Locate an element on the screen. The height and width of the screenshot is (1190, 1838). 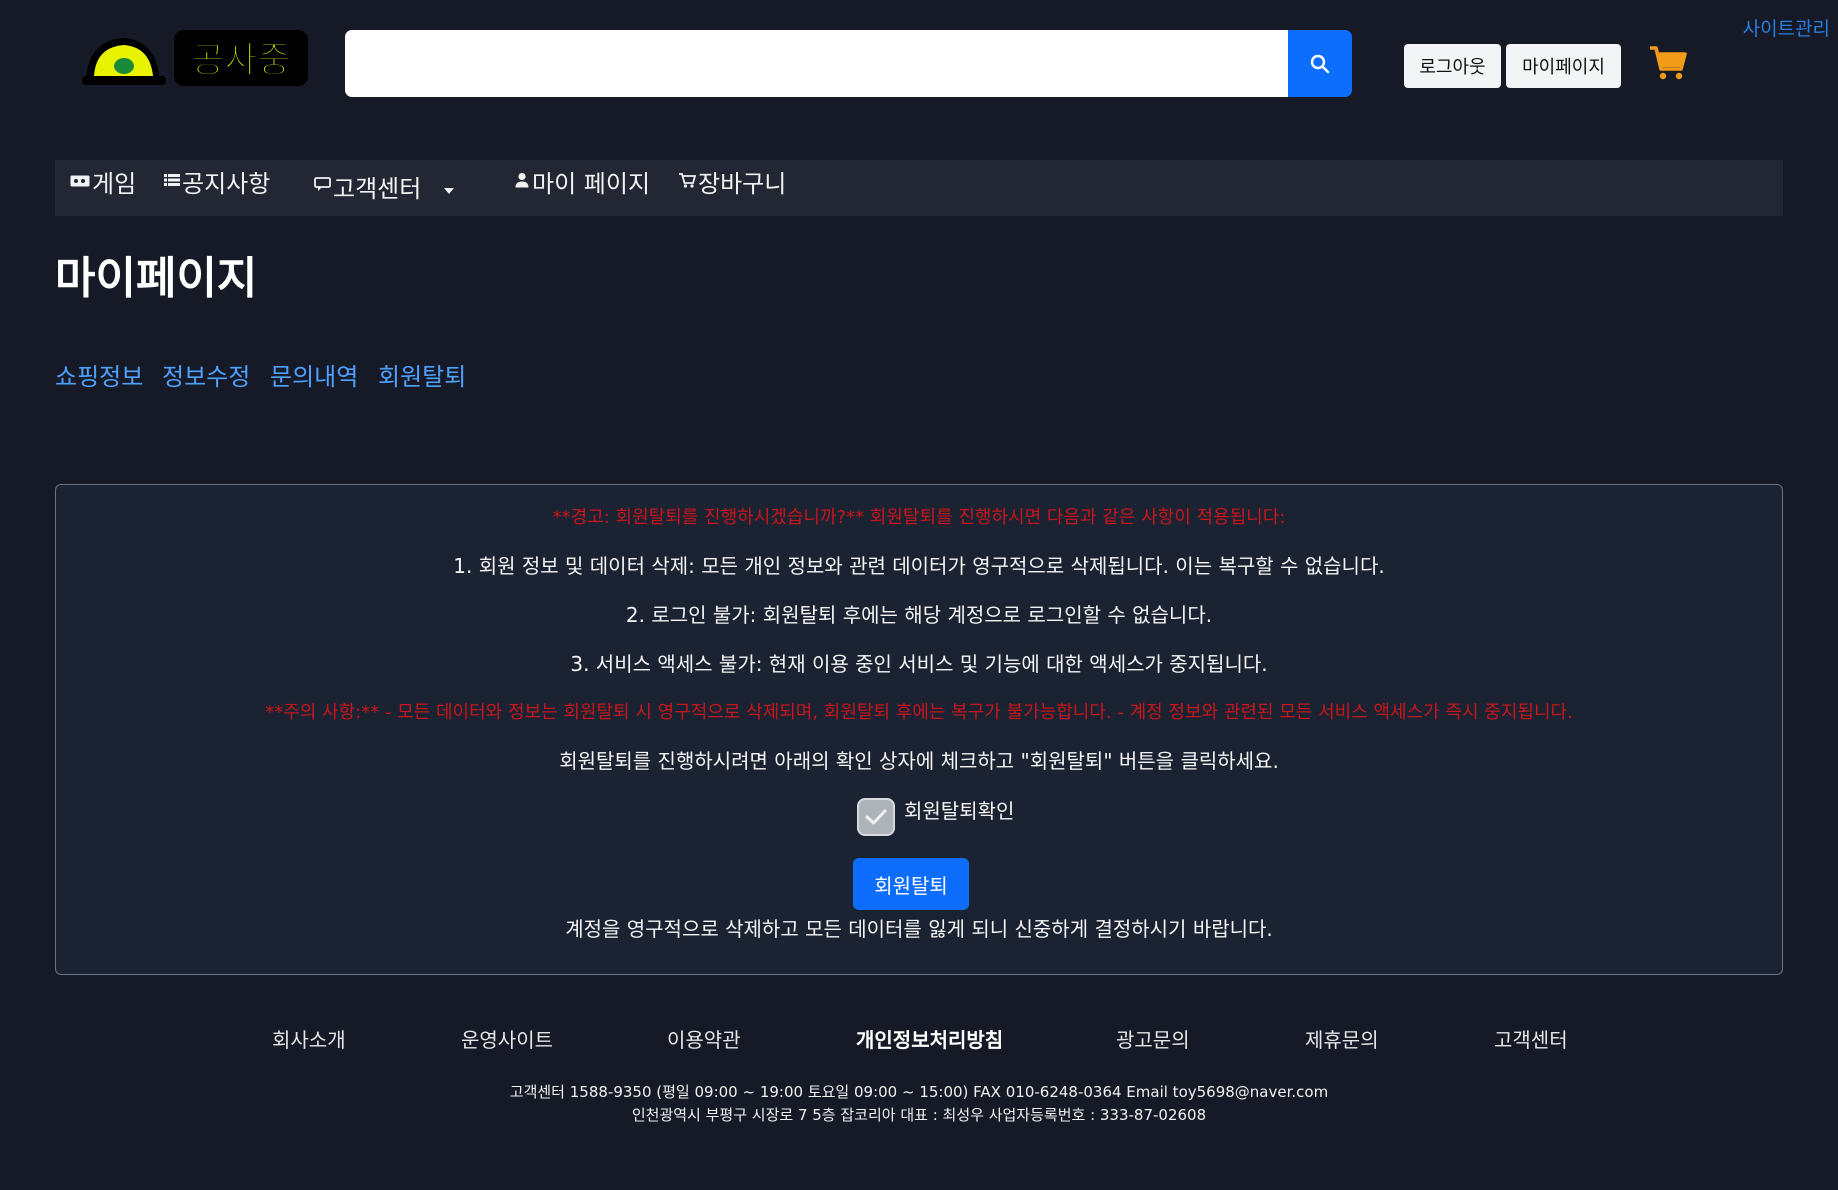
tab-inquiries: 문의내역 is located at coordinates (314, 374).